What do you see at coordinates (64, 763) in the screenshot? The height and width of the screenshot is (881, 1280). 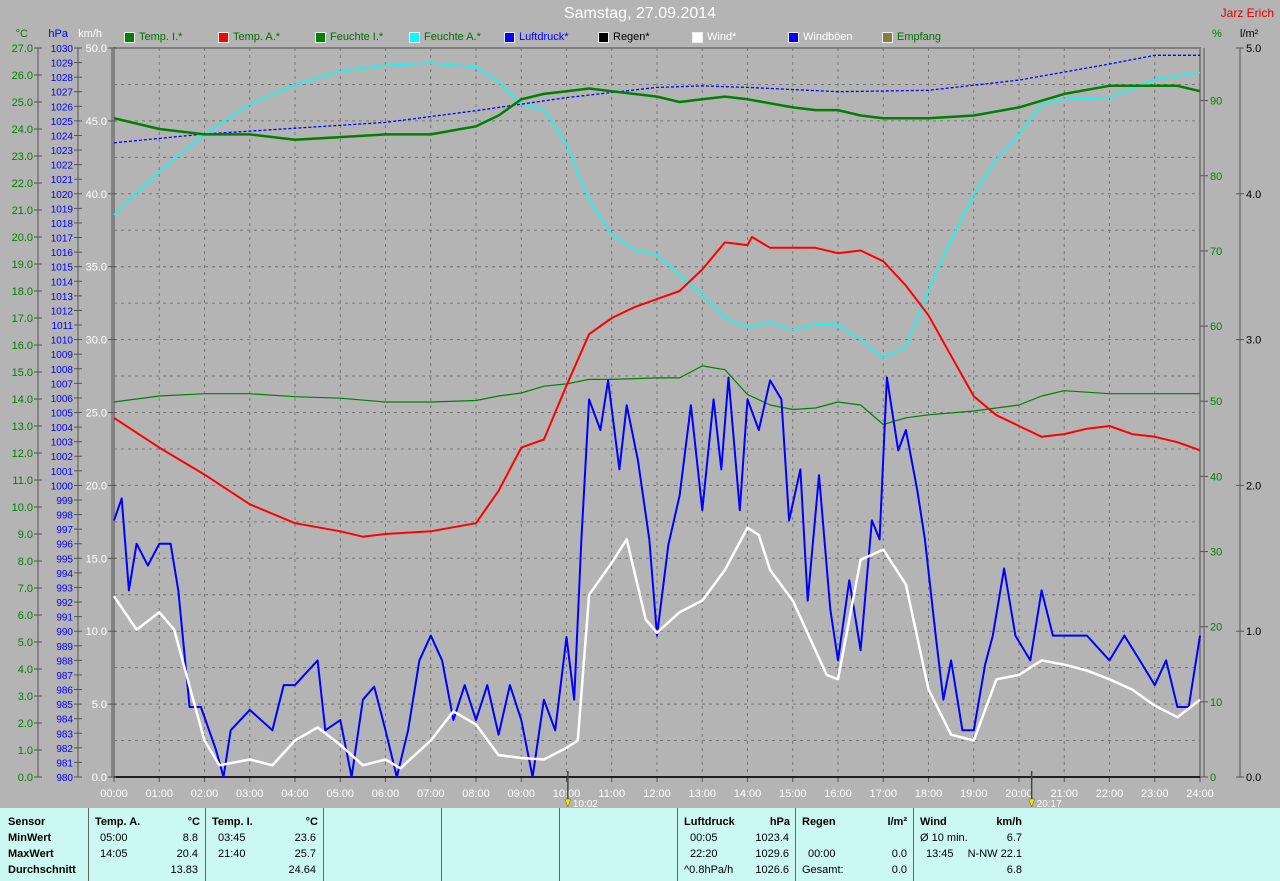 I see `pressure-tick-label: 981` at bounding box center [64, 763].